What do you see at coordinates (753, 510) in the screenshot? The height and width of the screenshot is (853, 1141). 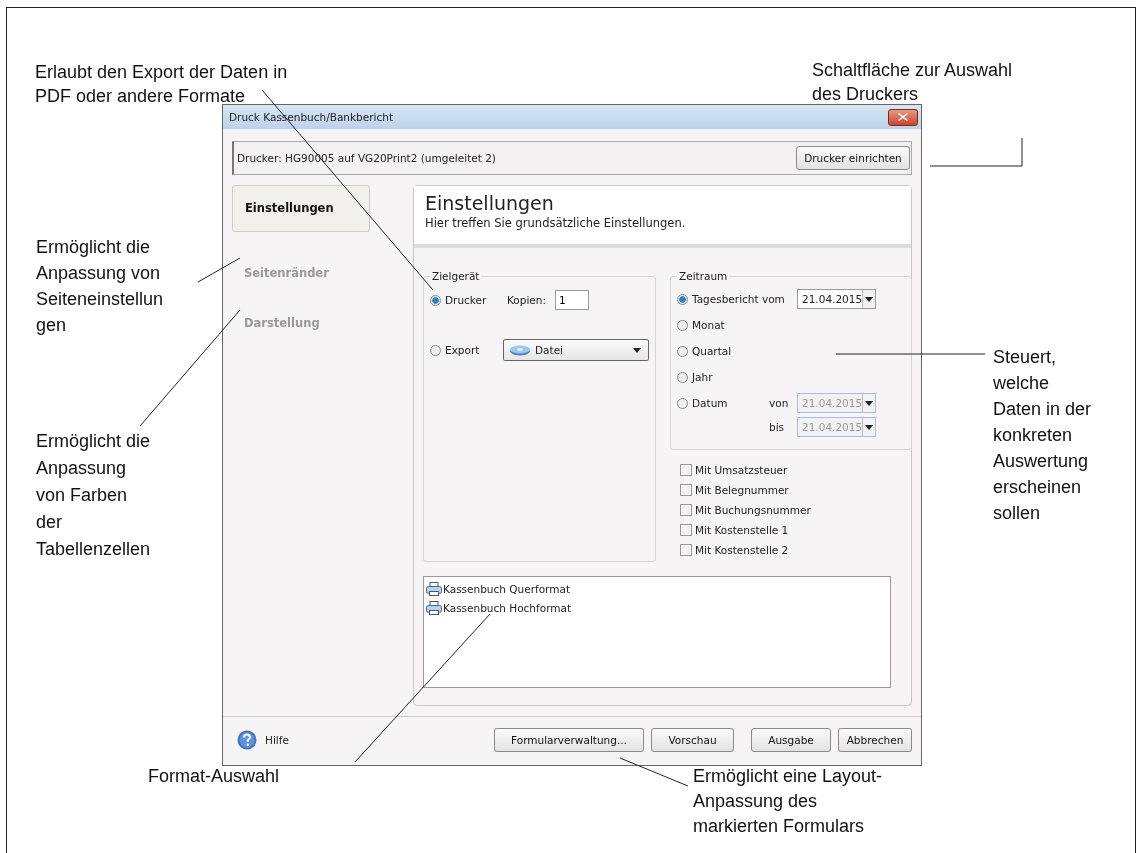 I see `checkbox-label: Mit Buchungsnummer` at bounding box center [753, 510].